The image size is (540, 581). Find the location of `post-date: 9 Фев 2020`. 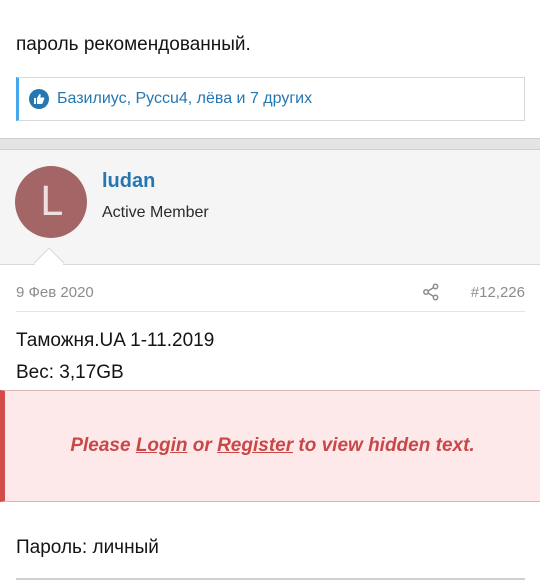

post-date: 9 Фев 2020 is located at coordinates (55, 292).